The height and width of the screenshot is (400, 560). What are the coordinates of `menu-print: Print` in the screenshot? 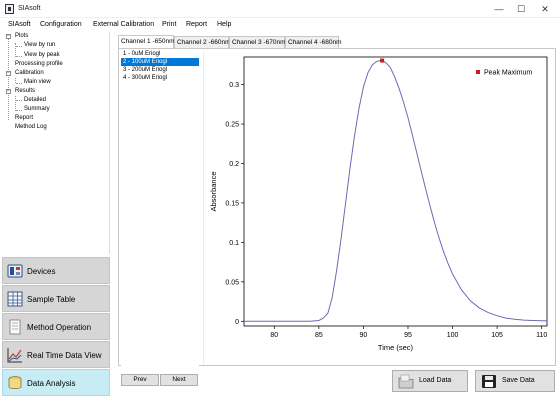 It's located at (169, 24).